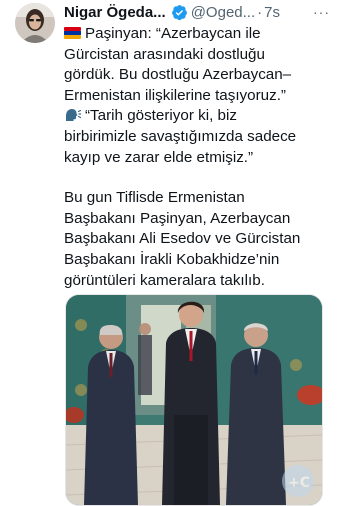  What do you see at coordinates (73, 115) in the screenshot?
I see `speaking-head-icon` at bounding box center [73, 115].